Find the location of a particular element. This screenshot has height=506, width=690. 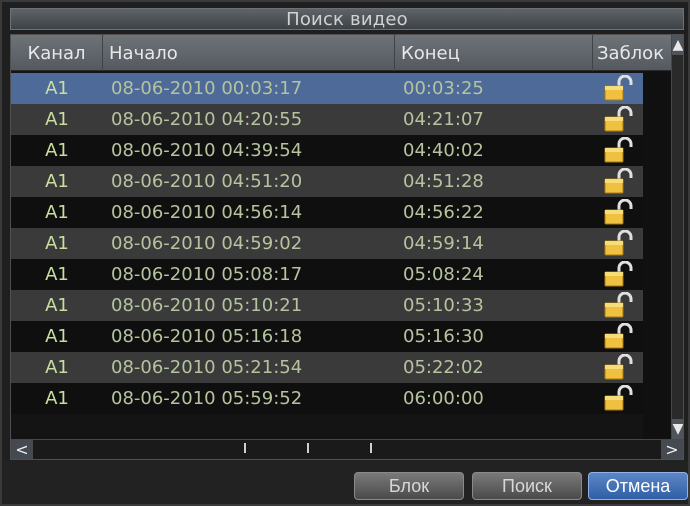

table-row: A1 08-06-2010 04:20:55 04:21:07 is located at coordinates (327, 119).